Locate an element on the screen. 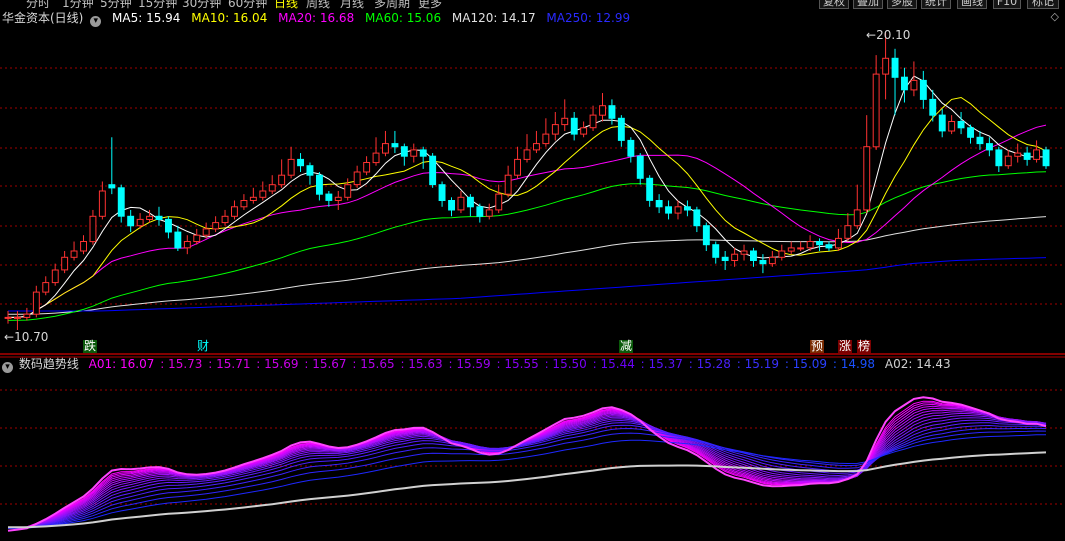 This screenshot has width=1065, height=541. high-price-label: ←20.10 is located at coordinates (888, 35).